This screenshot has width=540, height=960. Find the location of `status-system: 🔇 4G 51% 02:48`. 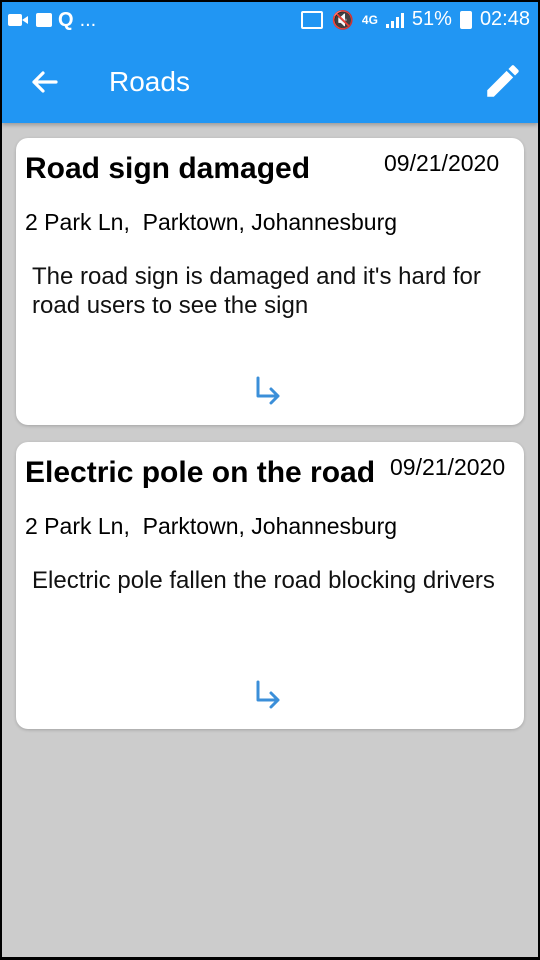

status-system: 🔇 4G 51% 02:48 is located at coordinates (415, 19).